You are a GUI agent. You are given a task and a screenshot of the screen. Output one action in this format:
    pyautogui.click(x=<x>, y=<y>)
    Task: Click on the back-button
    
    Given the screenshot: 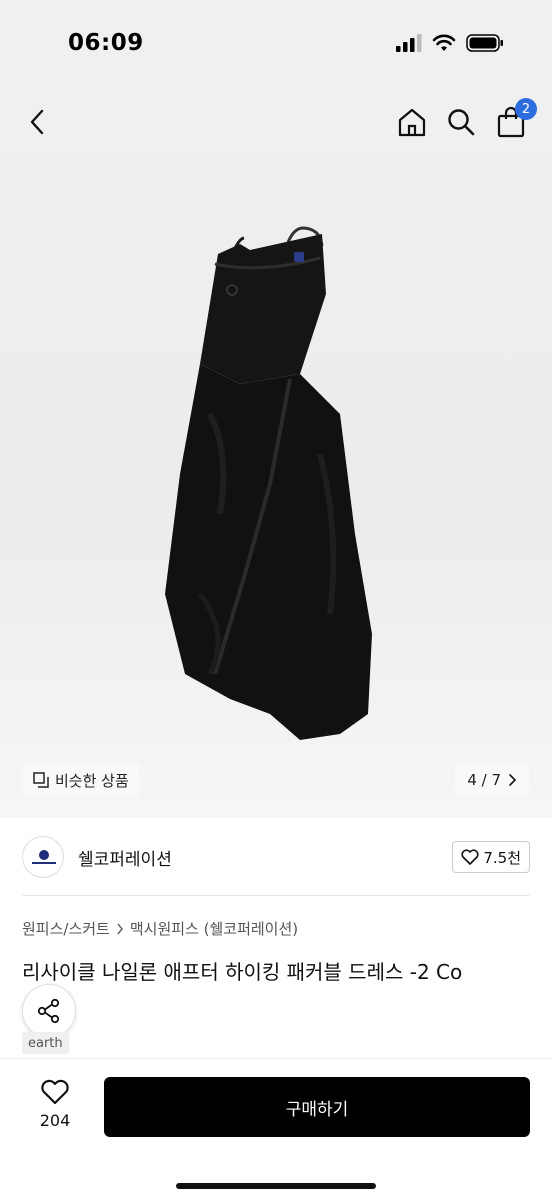 What is the action you would take?
    pyautogui.click(x=38, y=122)
    